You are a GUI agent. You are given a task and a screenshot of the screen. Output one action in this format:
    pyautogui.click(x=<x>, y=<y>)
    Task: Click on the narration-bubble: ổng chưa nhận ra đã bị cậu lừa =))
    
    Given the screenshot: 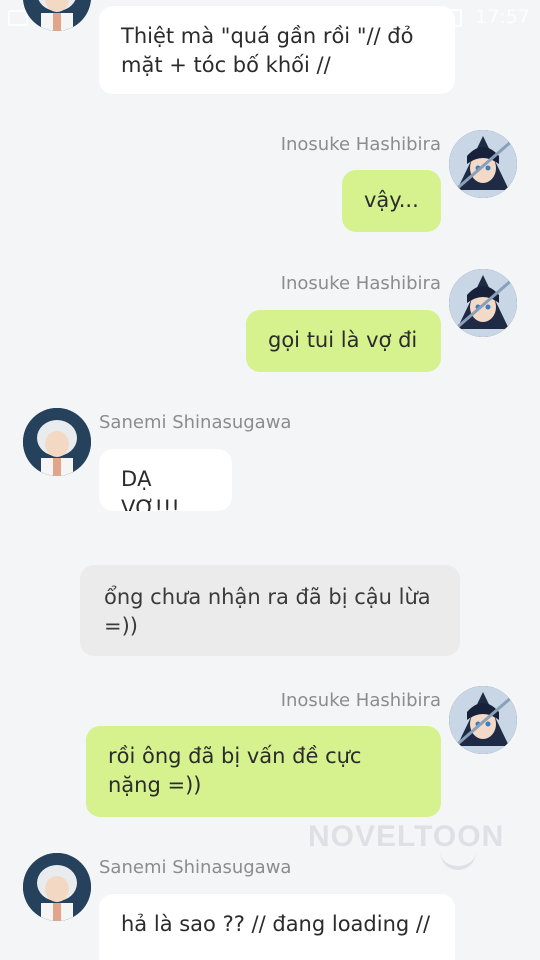 What is the action you would take?
    pyautogui.click(x=270, y=610)
    